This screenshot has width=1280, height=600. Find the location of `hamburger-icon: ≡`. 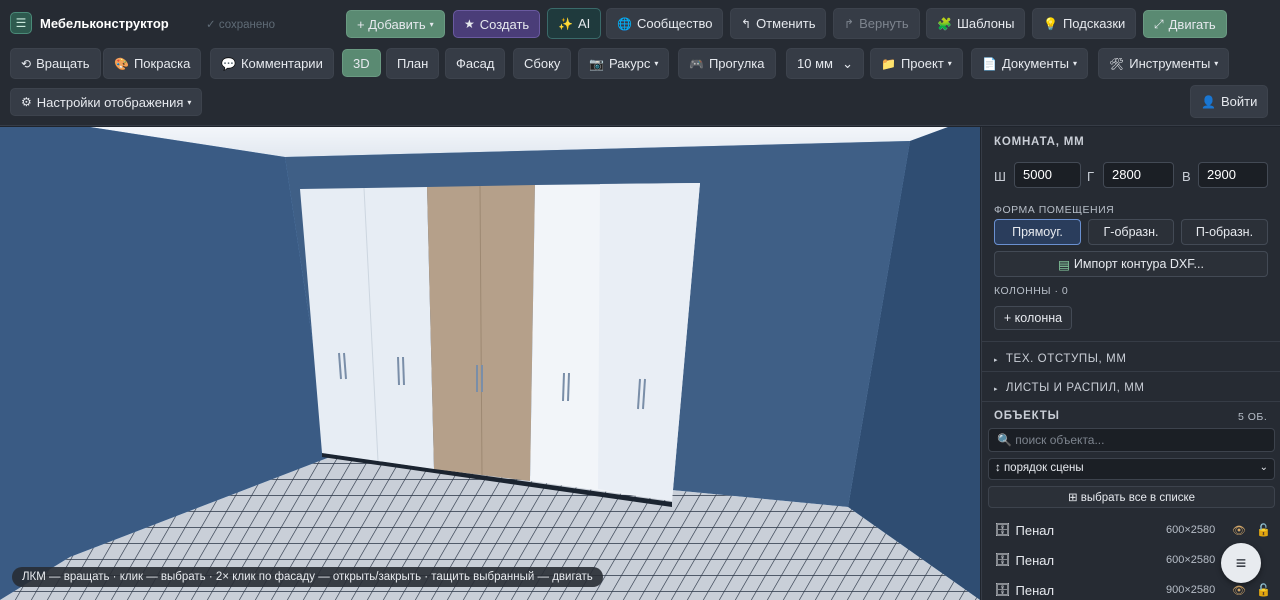

hamburger-icon: ≡ is located at coordinates (1241, 562).